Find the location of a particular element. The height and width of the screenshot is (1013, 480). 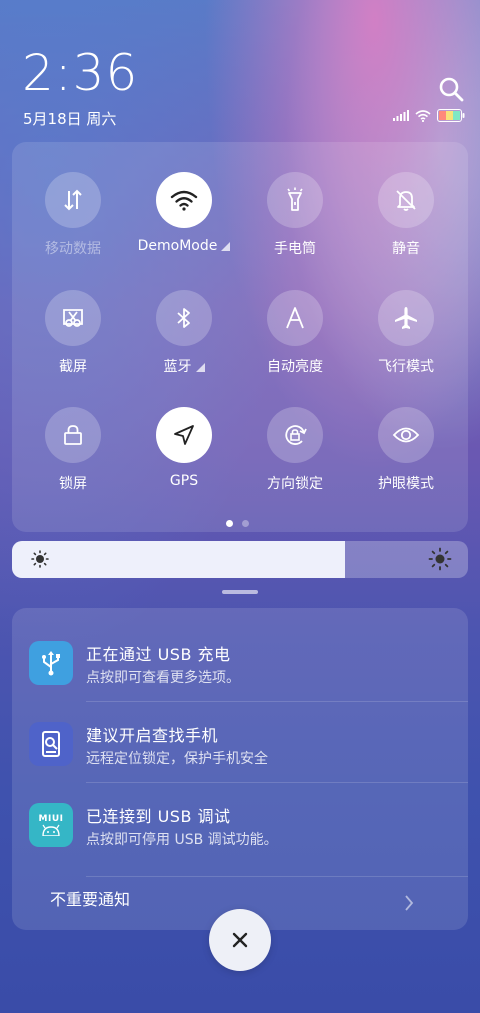

brightness-low-icon is located at coordinates (40, 559).